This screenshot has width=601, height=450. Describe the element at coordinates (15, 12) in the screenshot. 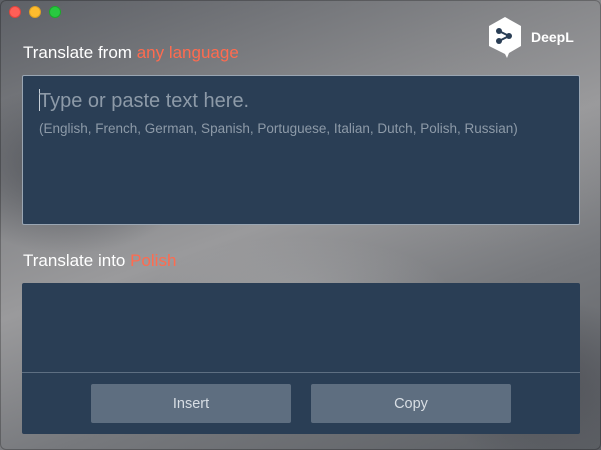

I see `close-button` at that location.